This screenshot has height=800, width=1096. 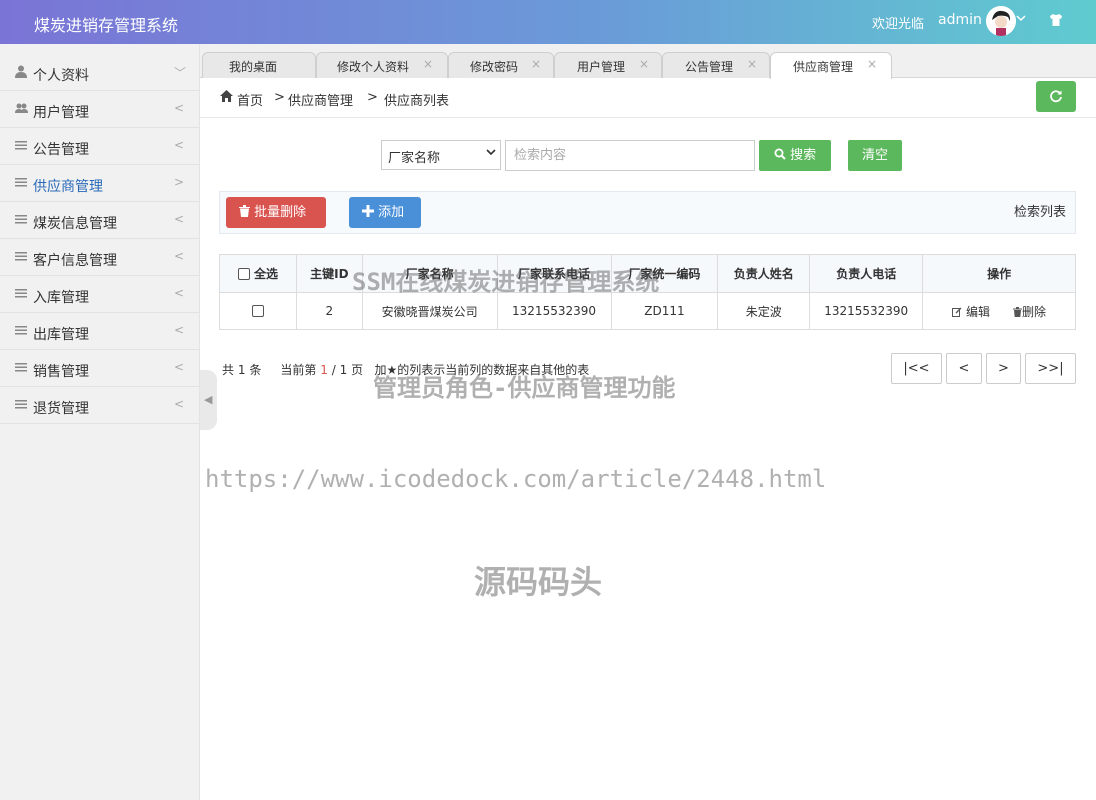 I want to click on trash-icon, so click(x=1017, y=311).